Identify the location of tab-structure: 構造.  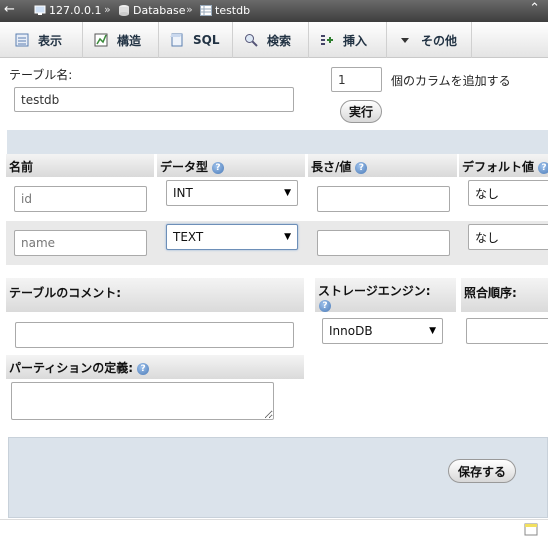
(121, 40).